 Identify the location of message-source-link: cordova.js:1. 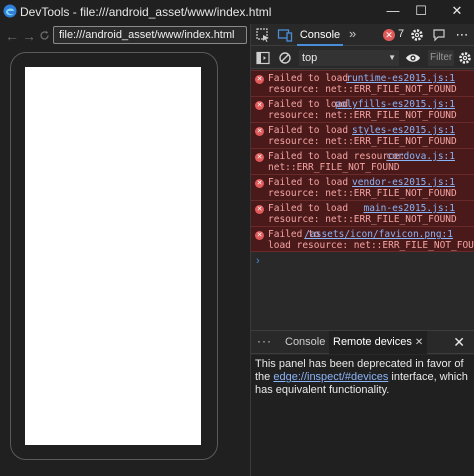
(420, 156).